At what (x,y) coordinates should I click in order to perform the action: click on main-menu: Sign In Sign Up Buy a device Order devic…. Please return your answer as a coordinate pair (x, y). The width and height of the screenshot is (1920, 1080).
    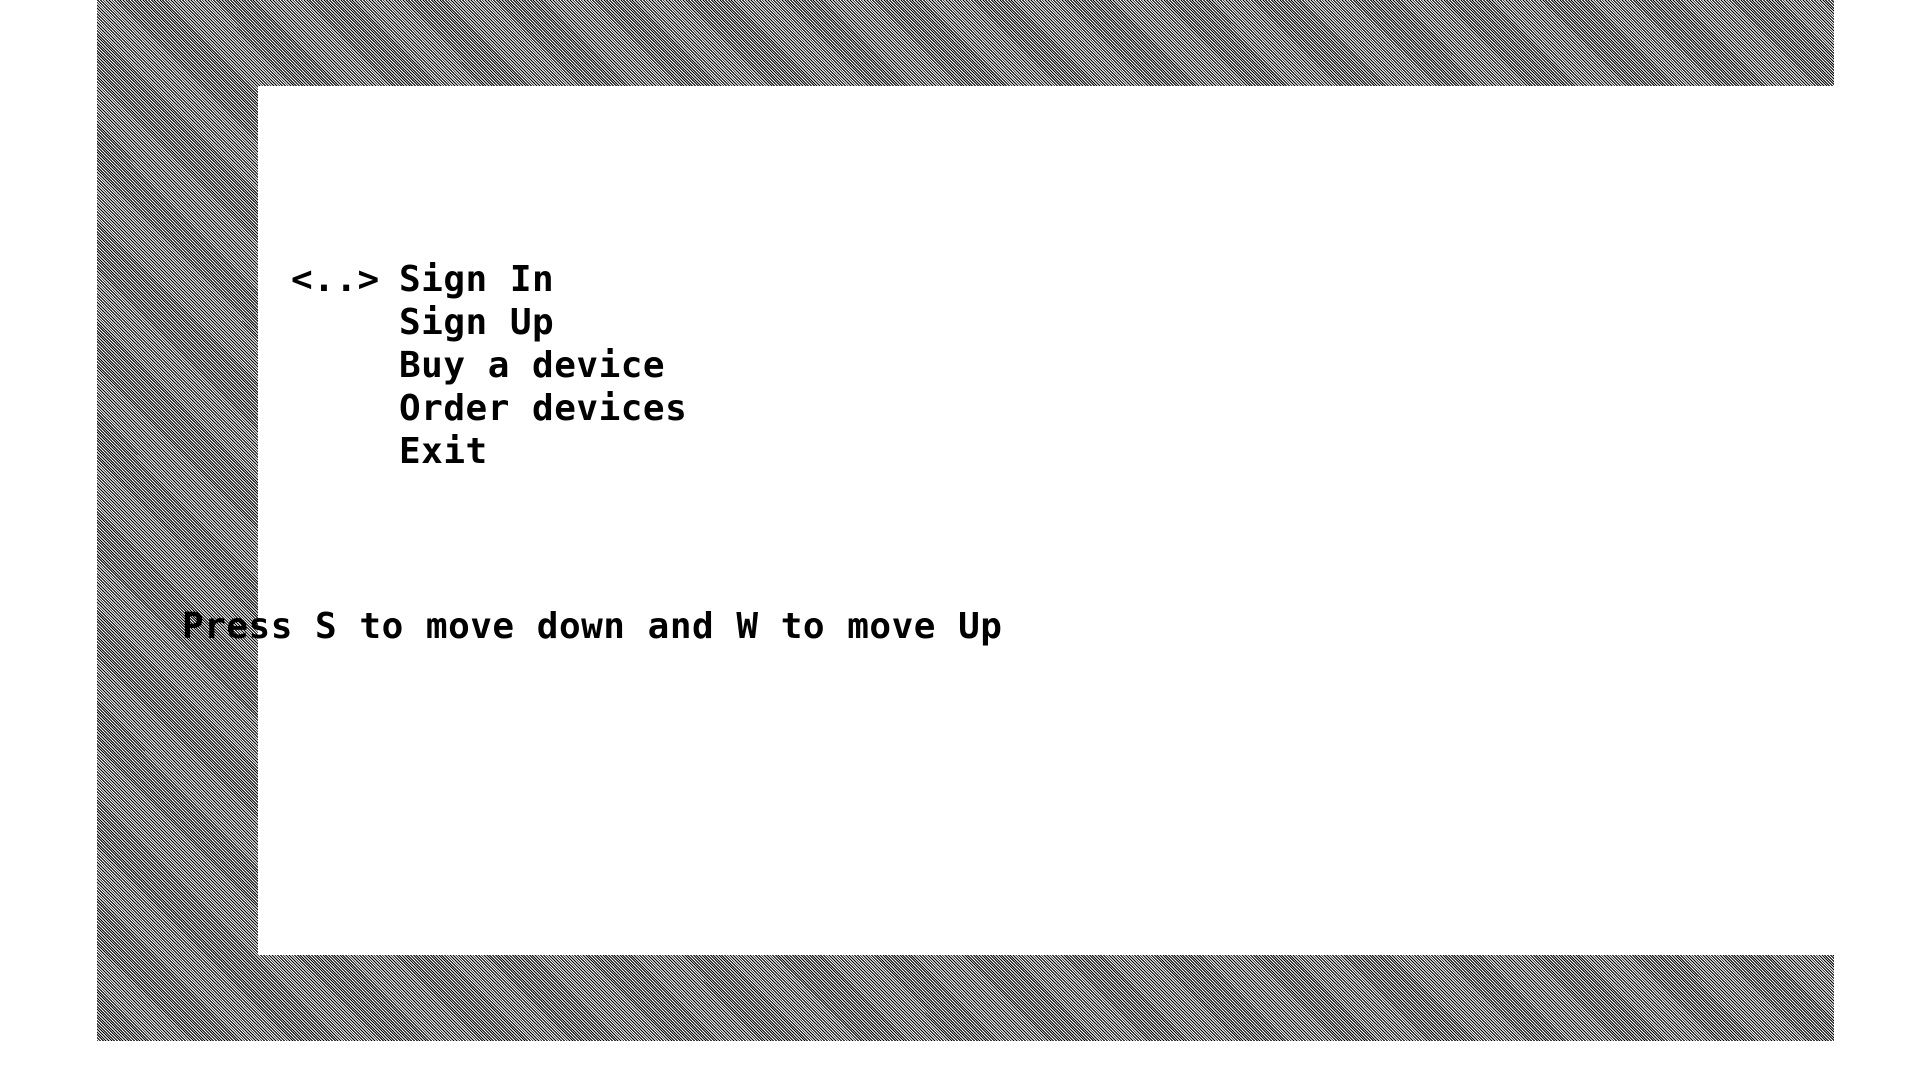
    Looking at the image, I should click on (543, 365).